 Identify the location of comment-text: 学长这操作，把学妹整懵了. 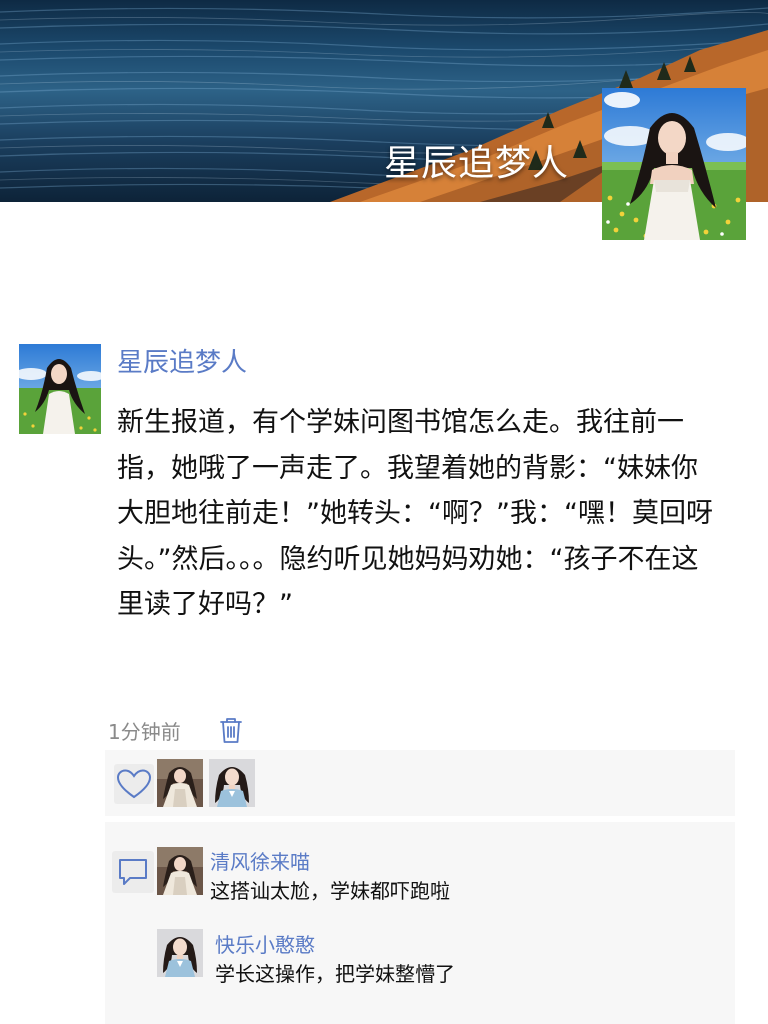
(335, 974).